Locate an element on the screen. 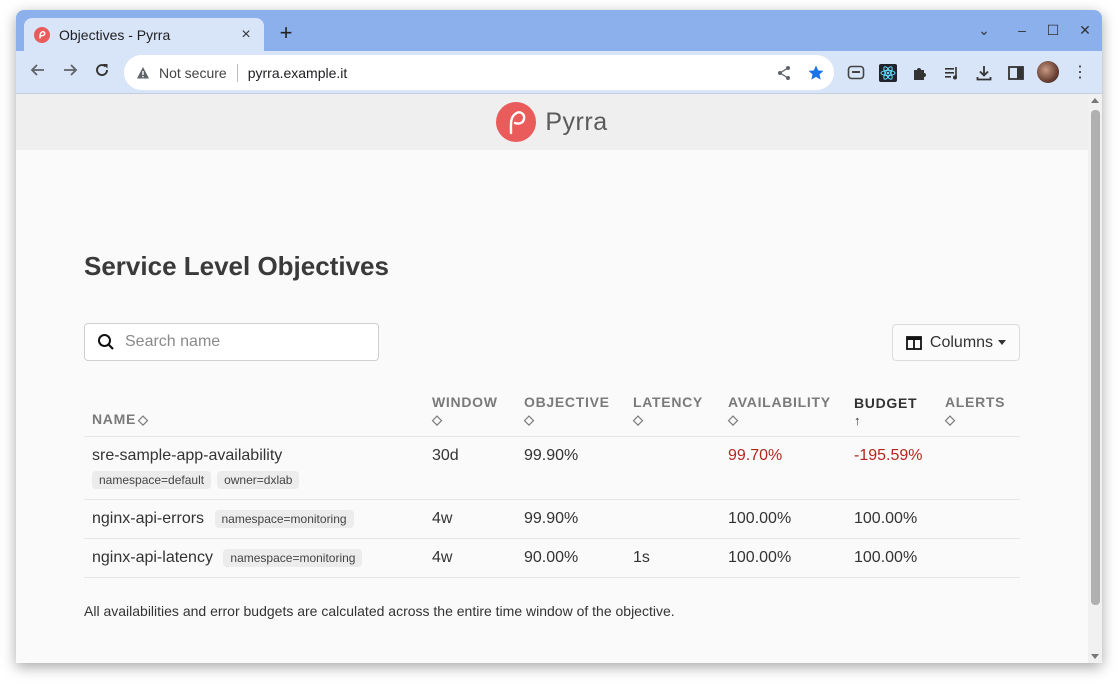 This screenshot has height=695, width=1118. new-tab-button: + is located at coordinates (286, 34).